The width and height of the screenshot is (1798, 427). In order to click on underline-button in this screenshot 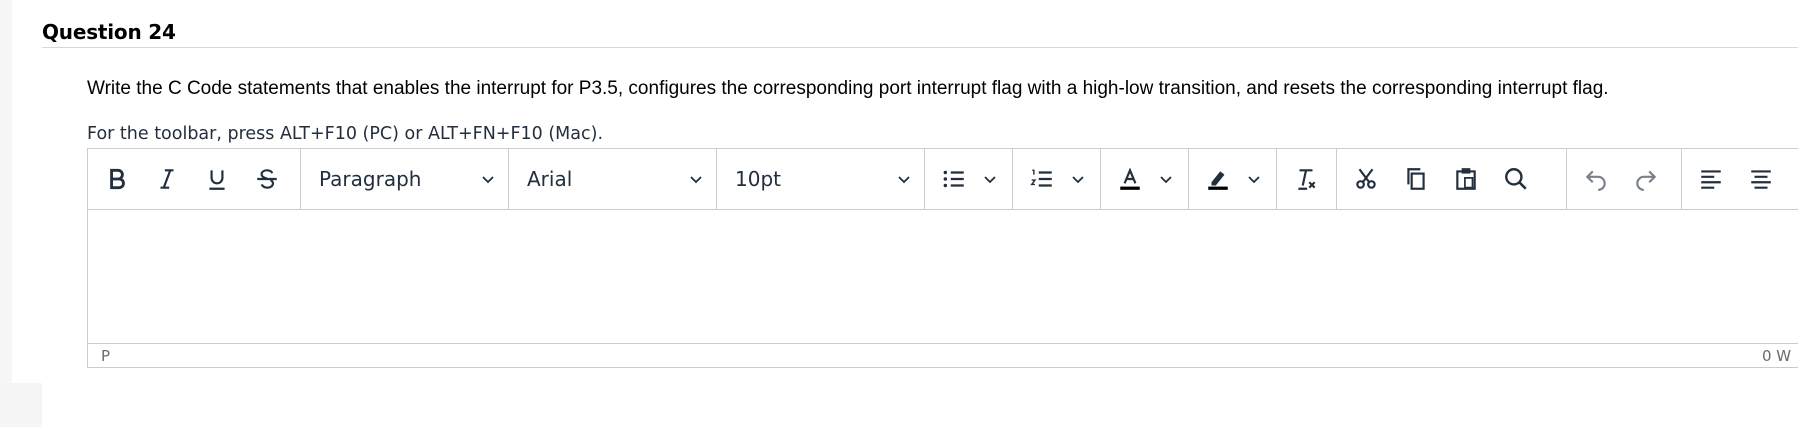, I will do `click(217, 179)`.